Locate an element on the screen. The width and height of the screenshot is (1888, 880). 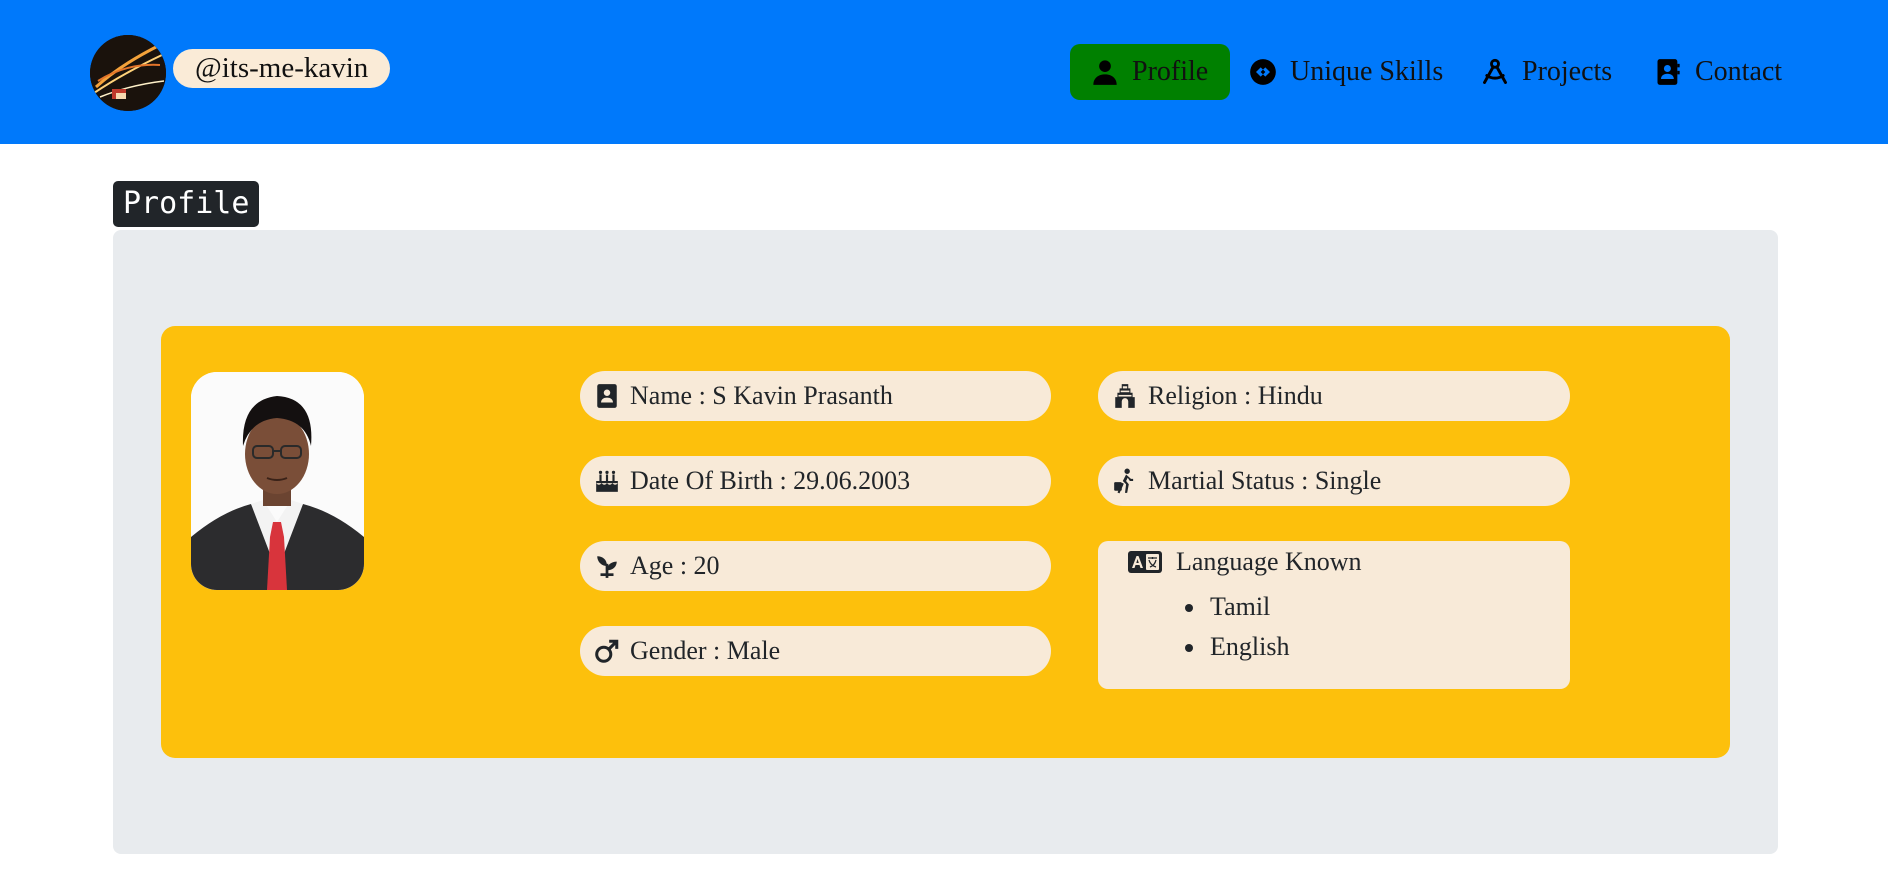
light-trails-image is located at coordinates (128, 73).